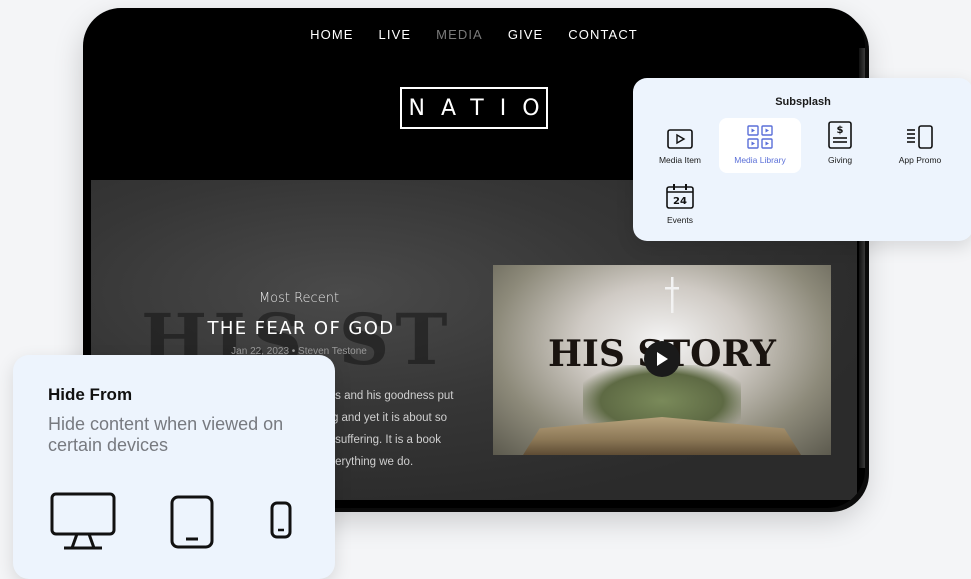 The image size is (971, 579). Describe the element at coordinates (83, 522) in the screenshot. I see `desktop-icon` at that location.